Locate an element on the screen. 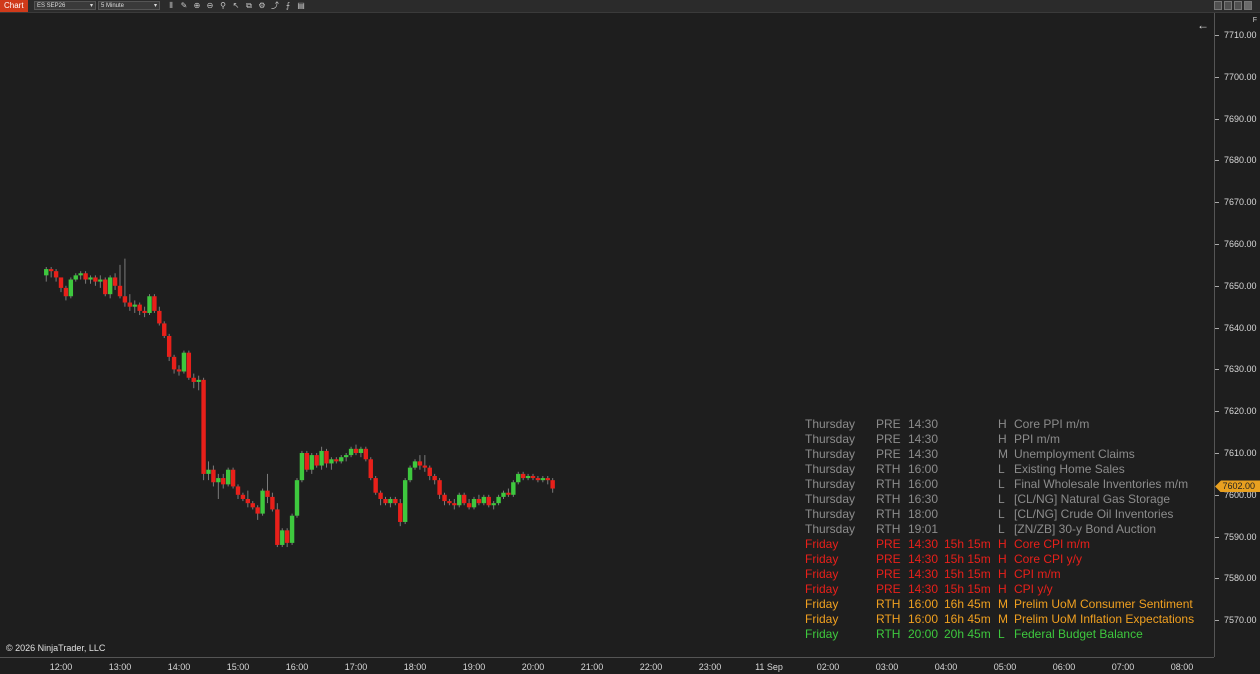 The image size is (1260, 674). event-name: PPI m/m is located at coordinates (1037, 439).